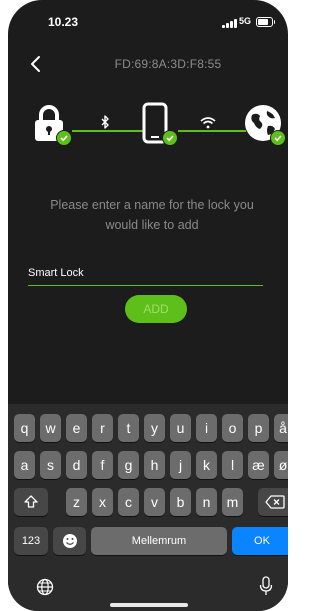  I want to click on key-oe: ø, so click(281, 465).